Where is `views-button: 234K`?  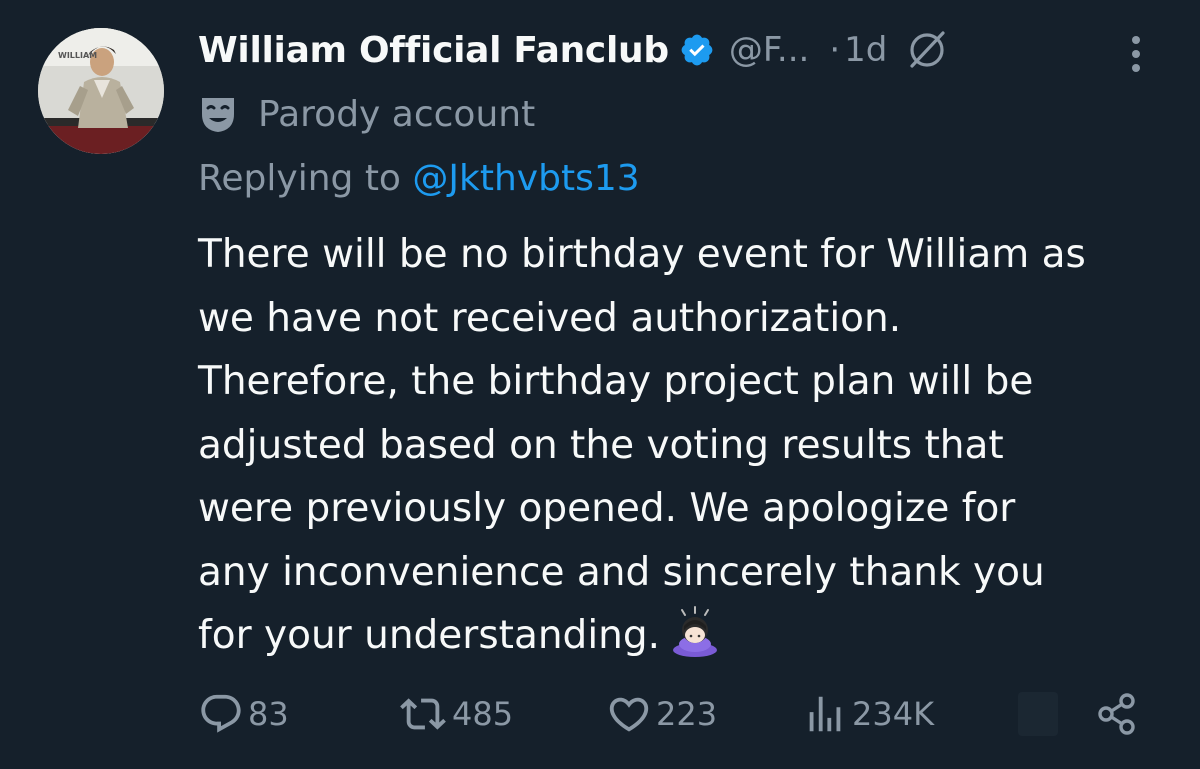
views-button: 234K is located at coordinates (868, 714).